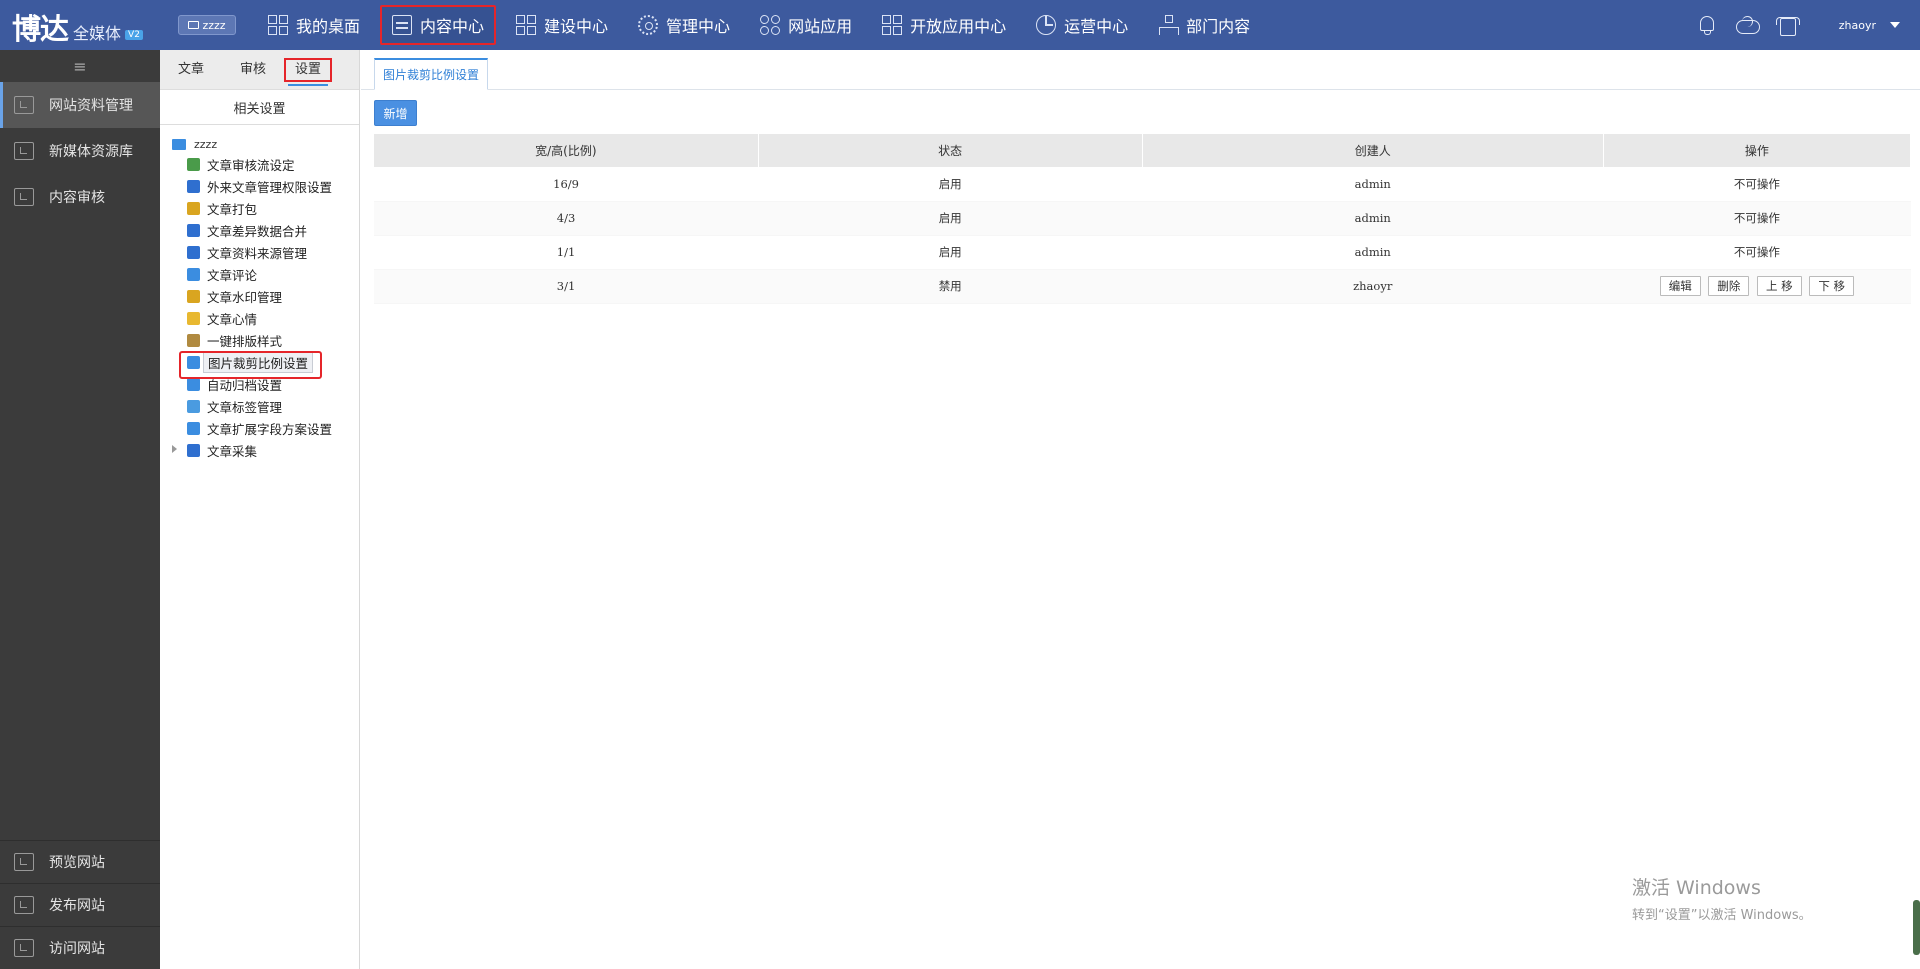  Describe the element at coordinates (259, 274) in the screenshot. I see `tree-item: 文章评论` at that location.